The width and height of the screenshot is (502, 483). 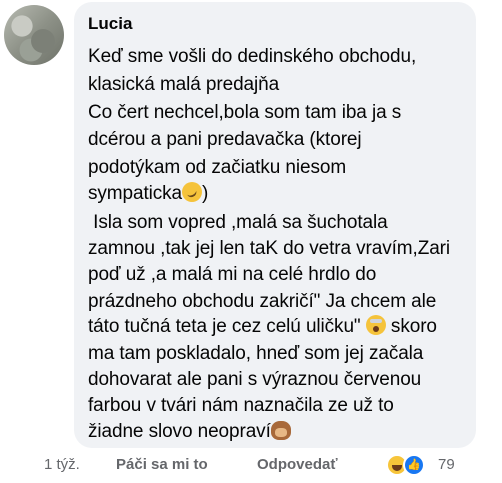 I want to click on comment-text-line-with-emoji: sympaticka), so click(x=148, y=193).